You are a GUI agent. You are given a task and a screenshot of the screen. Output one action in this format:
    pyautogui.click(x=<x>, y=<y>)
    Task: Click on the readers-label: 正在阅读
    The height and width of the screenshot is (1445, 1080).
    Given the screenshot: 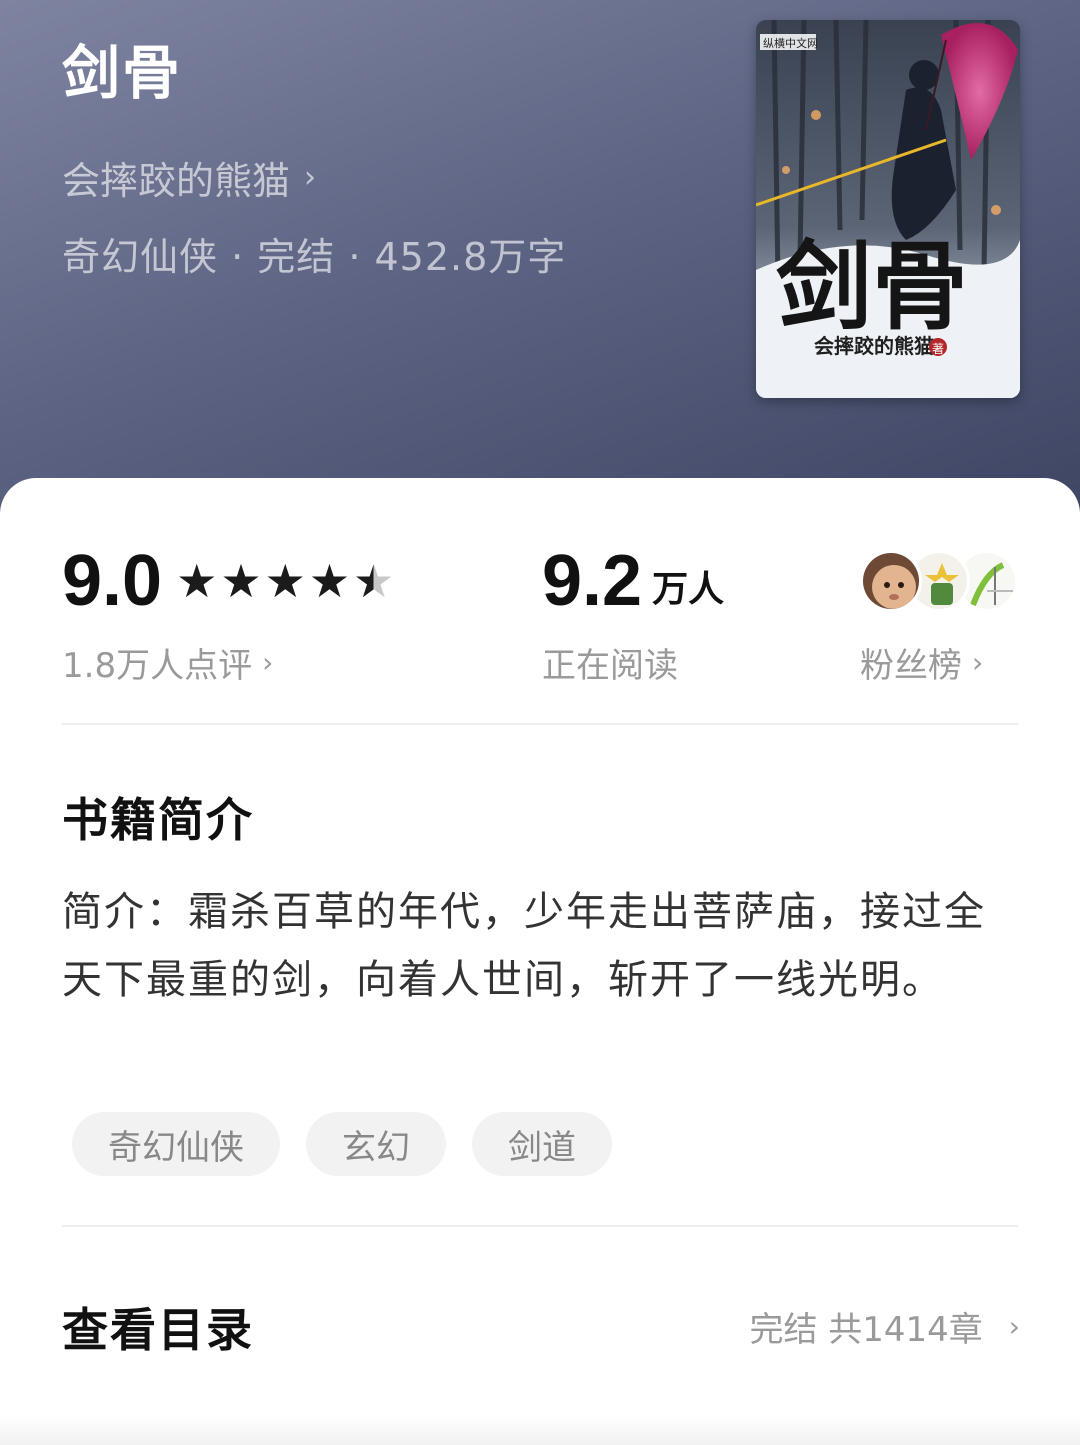 What is the action you would take?
    pyautogui.click(x=610, y=666)
    